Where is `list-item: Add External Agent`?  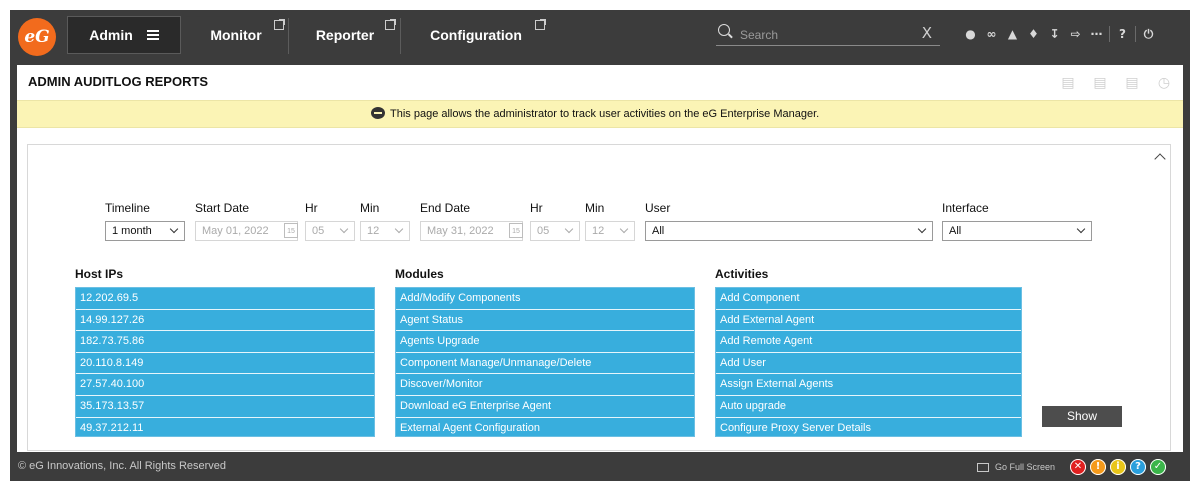
list-item: Add External Agent is located at coordinates (868, 321).